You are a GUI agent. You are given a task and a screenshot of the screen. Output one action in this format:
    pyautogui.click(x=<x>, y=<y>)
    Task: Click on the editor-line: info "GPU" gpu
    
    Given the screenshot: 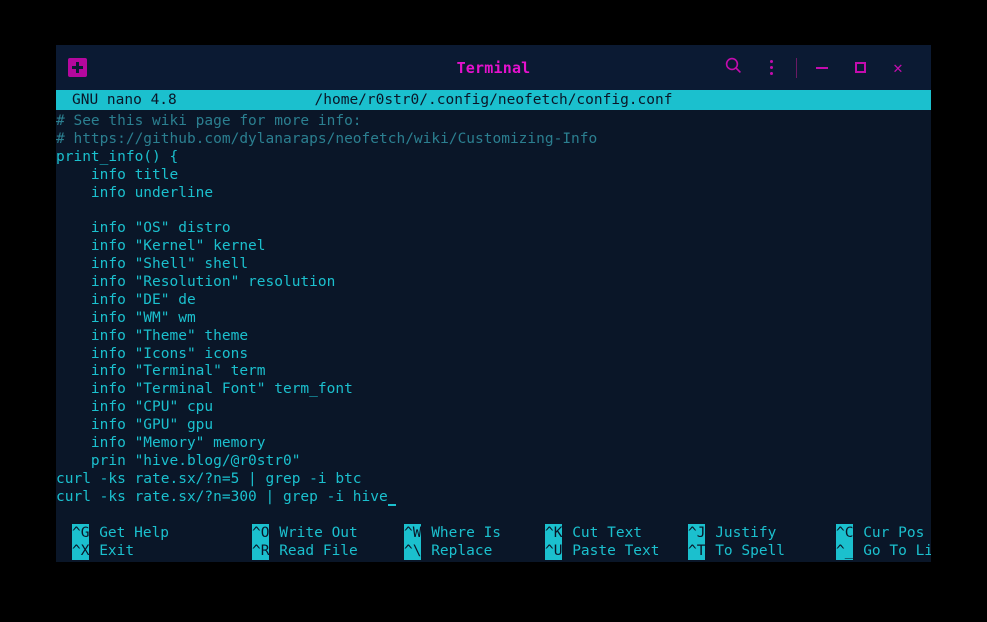 What is the action you would take?
    pyautogui.click(x=493, y=426)
    